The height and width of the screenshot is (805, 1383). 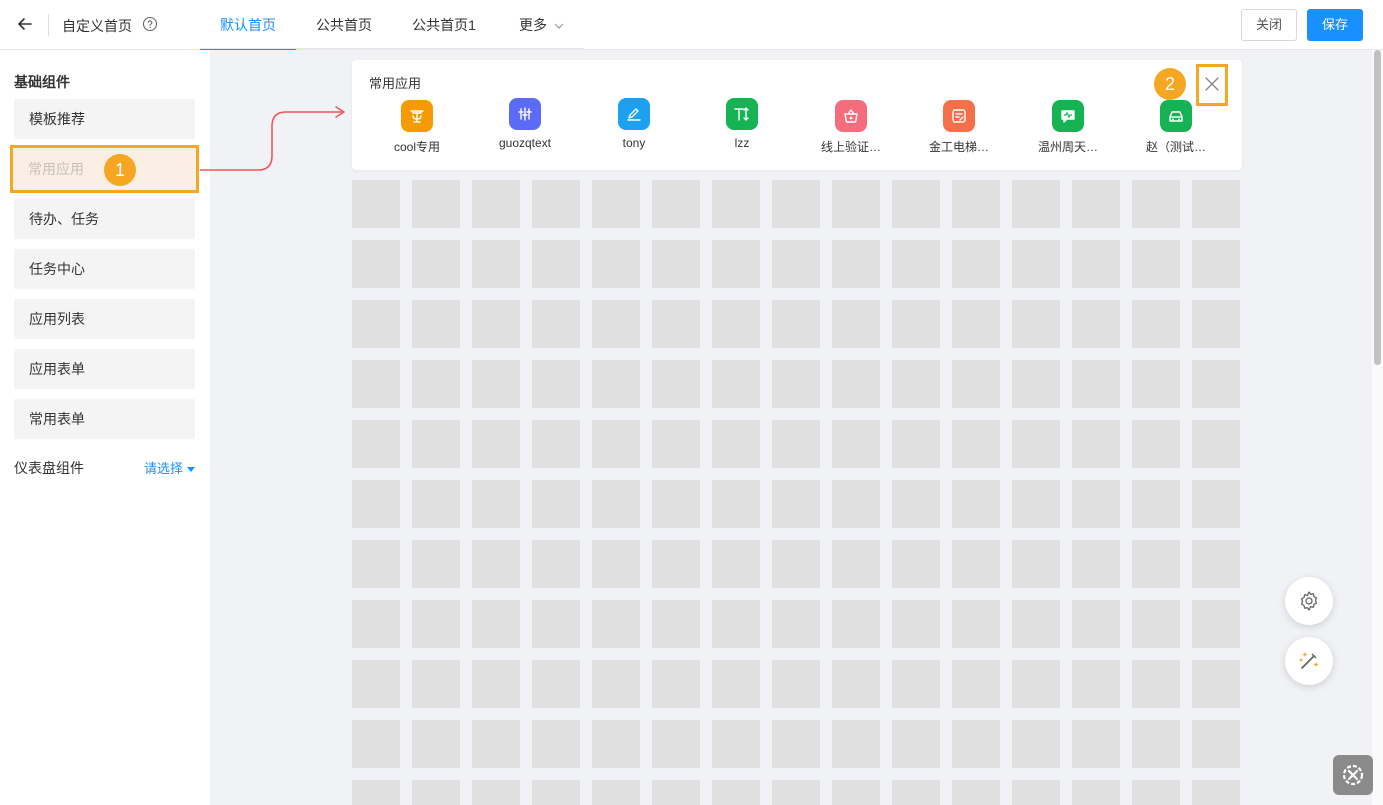 What do you see at coordinates (150, 24) in the screenshot?
I see `help-icon` at bounding box center [150, 24].